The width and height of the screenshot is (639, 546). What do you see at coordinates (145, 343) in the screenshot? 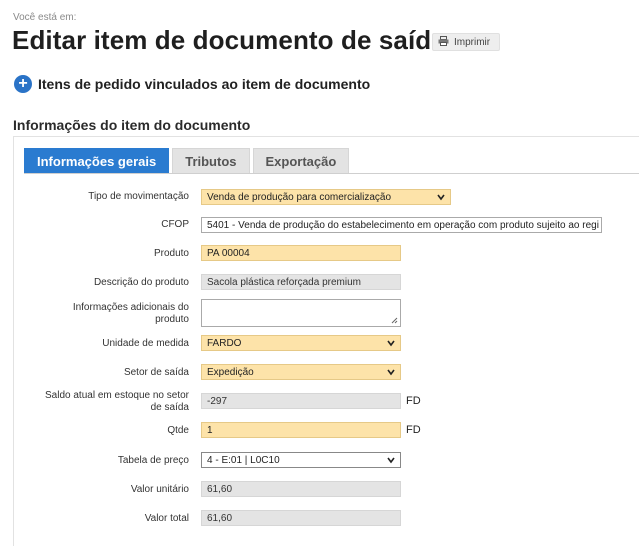
I see `unidade-label: Unidade de medida` at bounding box center [145, 343].